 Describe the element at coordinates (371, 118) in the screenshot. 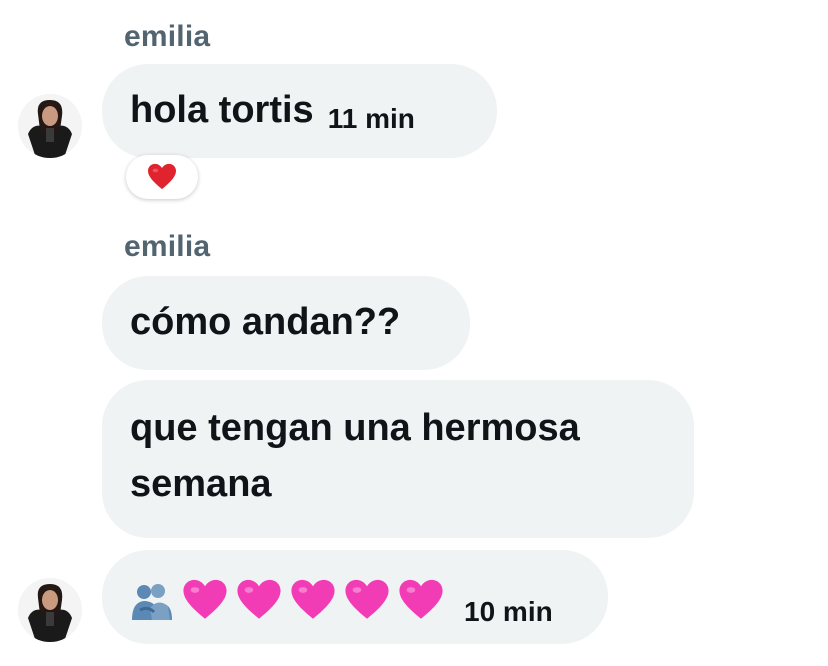

I see `message-timestamp: 11 min` at that location.